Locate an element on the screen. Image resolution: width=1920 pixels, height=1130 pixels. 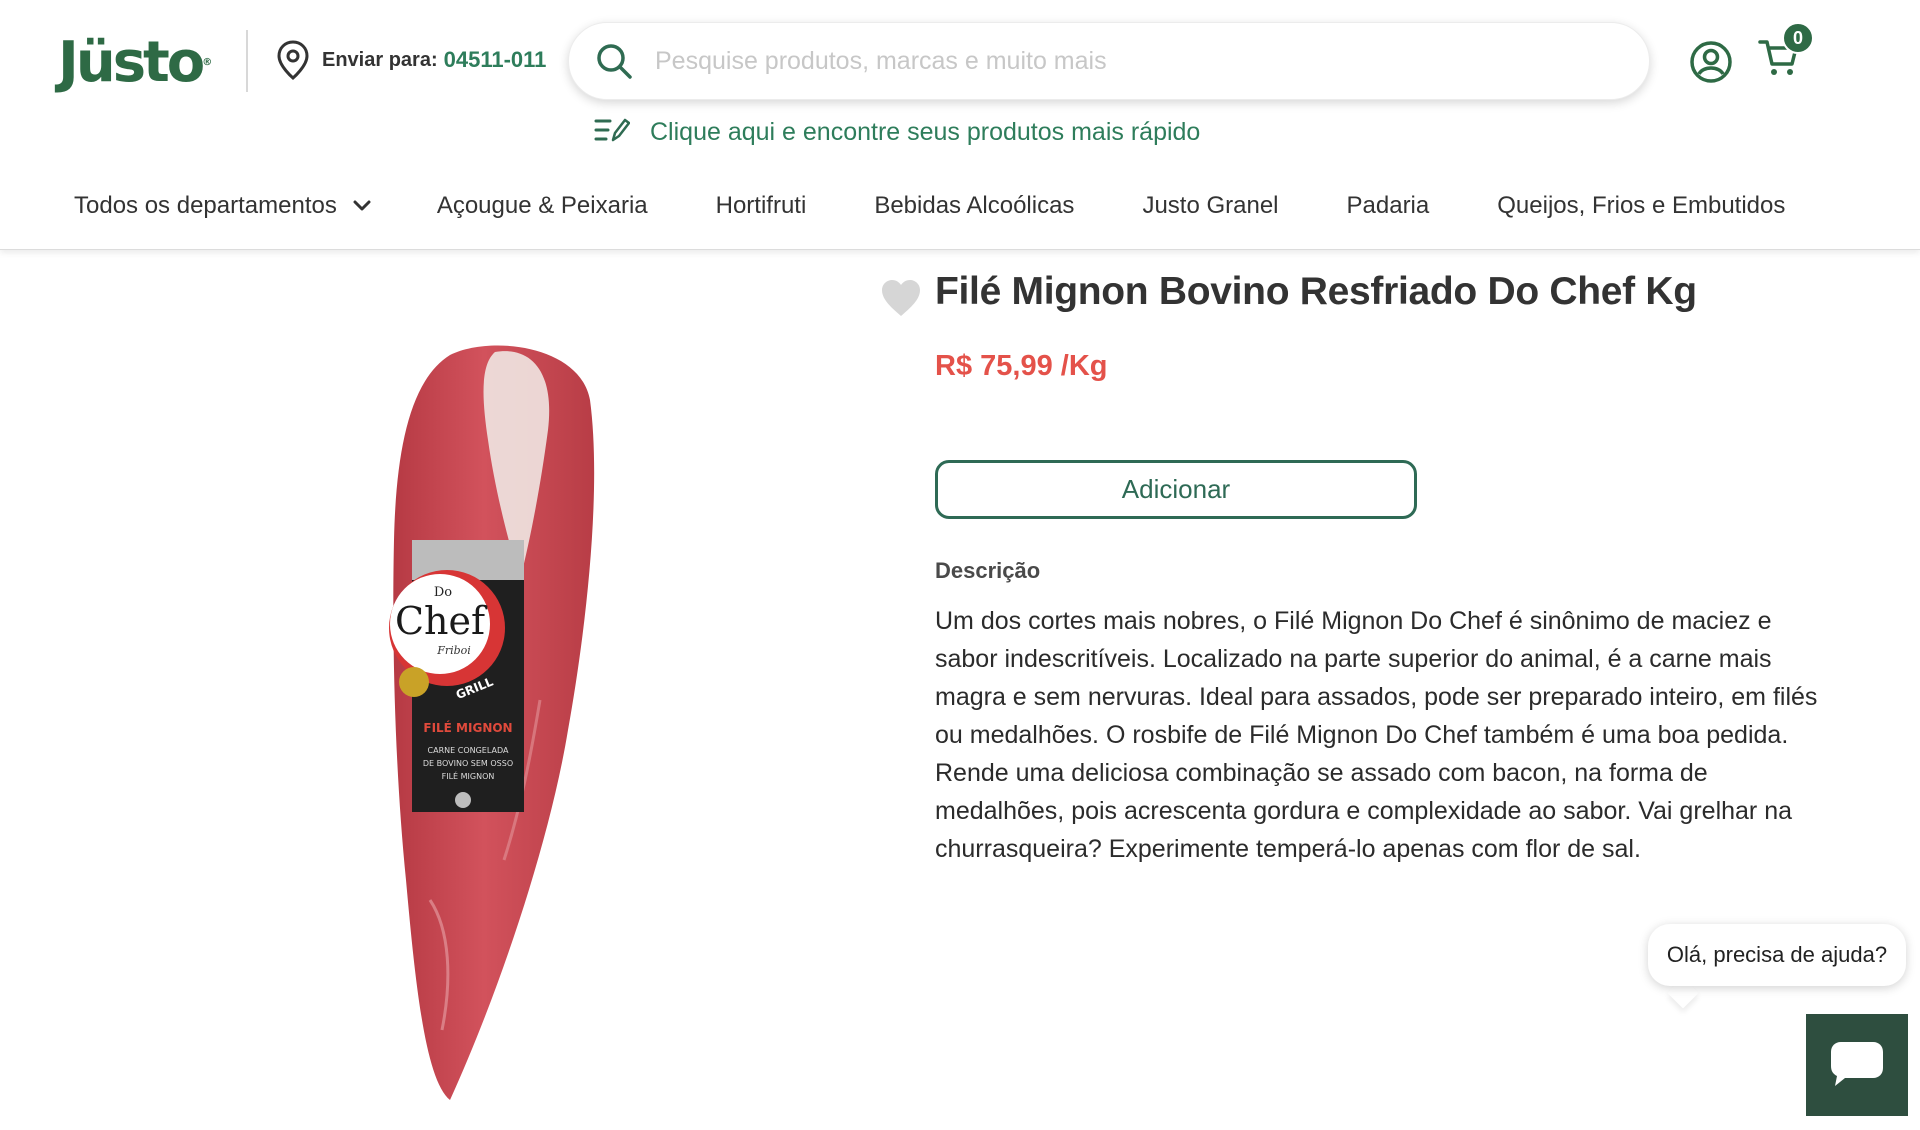
nav-item-bebidas: Bebidas Alcoólicas is located at coordinates (974, 206).